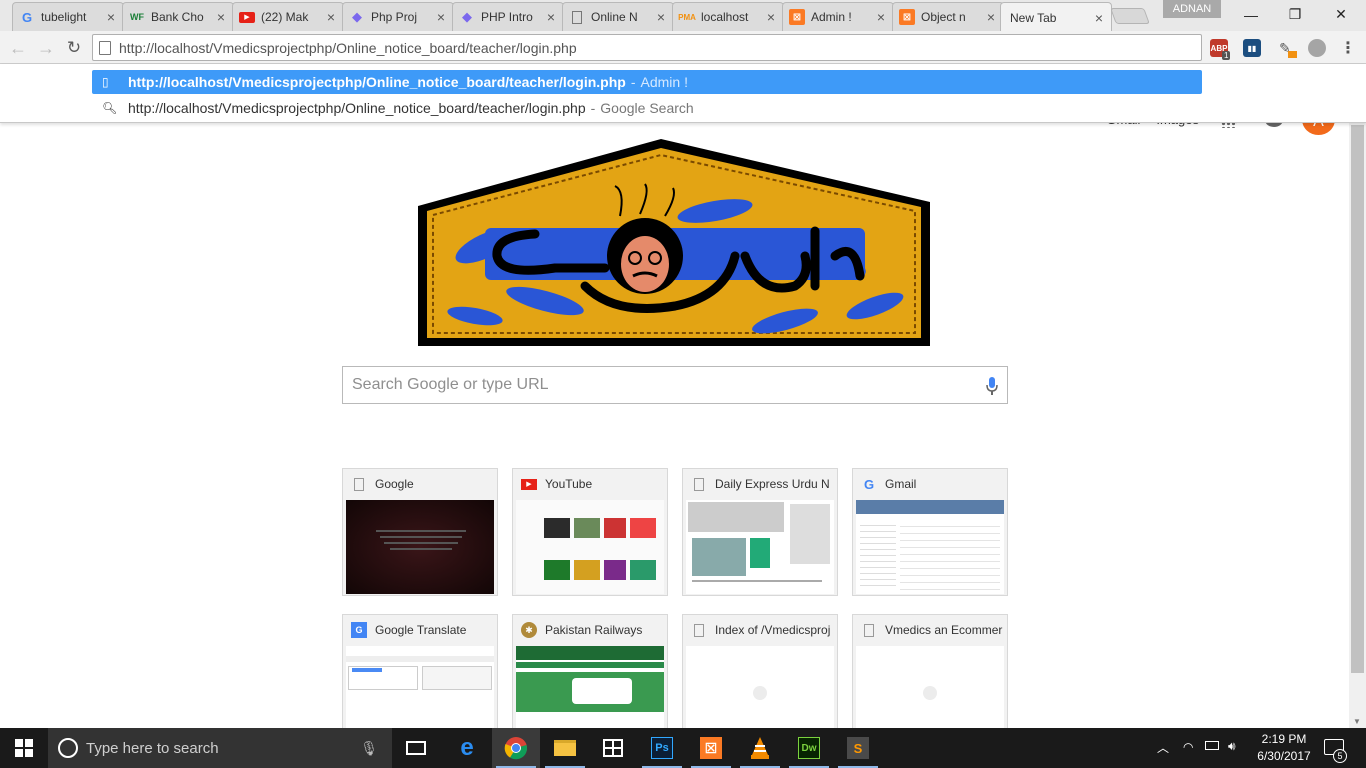  What do you see at coordinates (590, 678) in the screenshot?
I see `tile-pakistan-railways: ✱ Pakistan Railways` at bounding box center [590, 678].